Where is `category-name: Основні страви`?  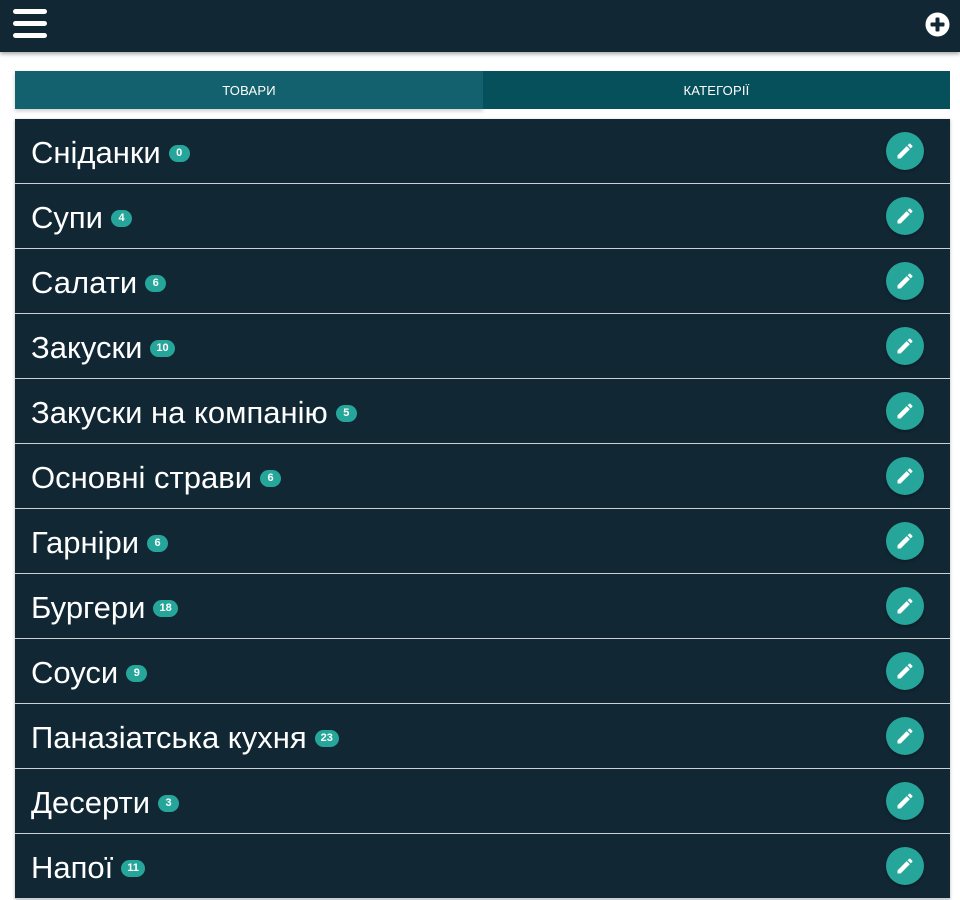
category-name: Основні страви is located at coordinates (142, 477).